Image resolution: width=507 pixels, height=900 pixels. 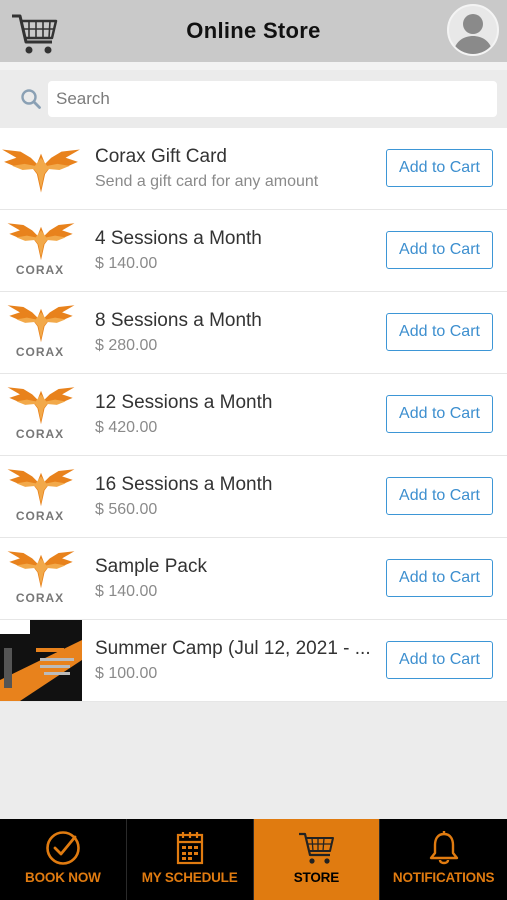 I want to click on product-price: $ 100.00, so click(x=126, y=673).